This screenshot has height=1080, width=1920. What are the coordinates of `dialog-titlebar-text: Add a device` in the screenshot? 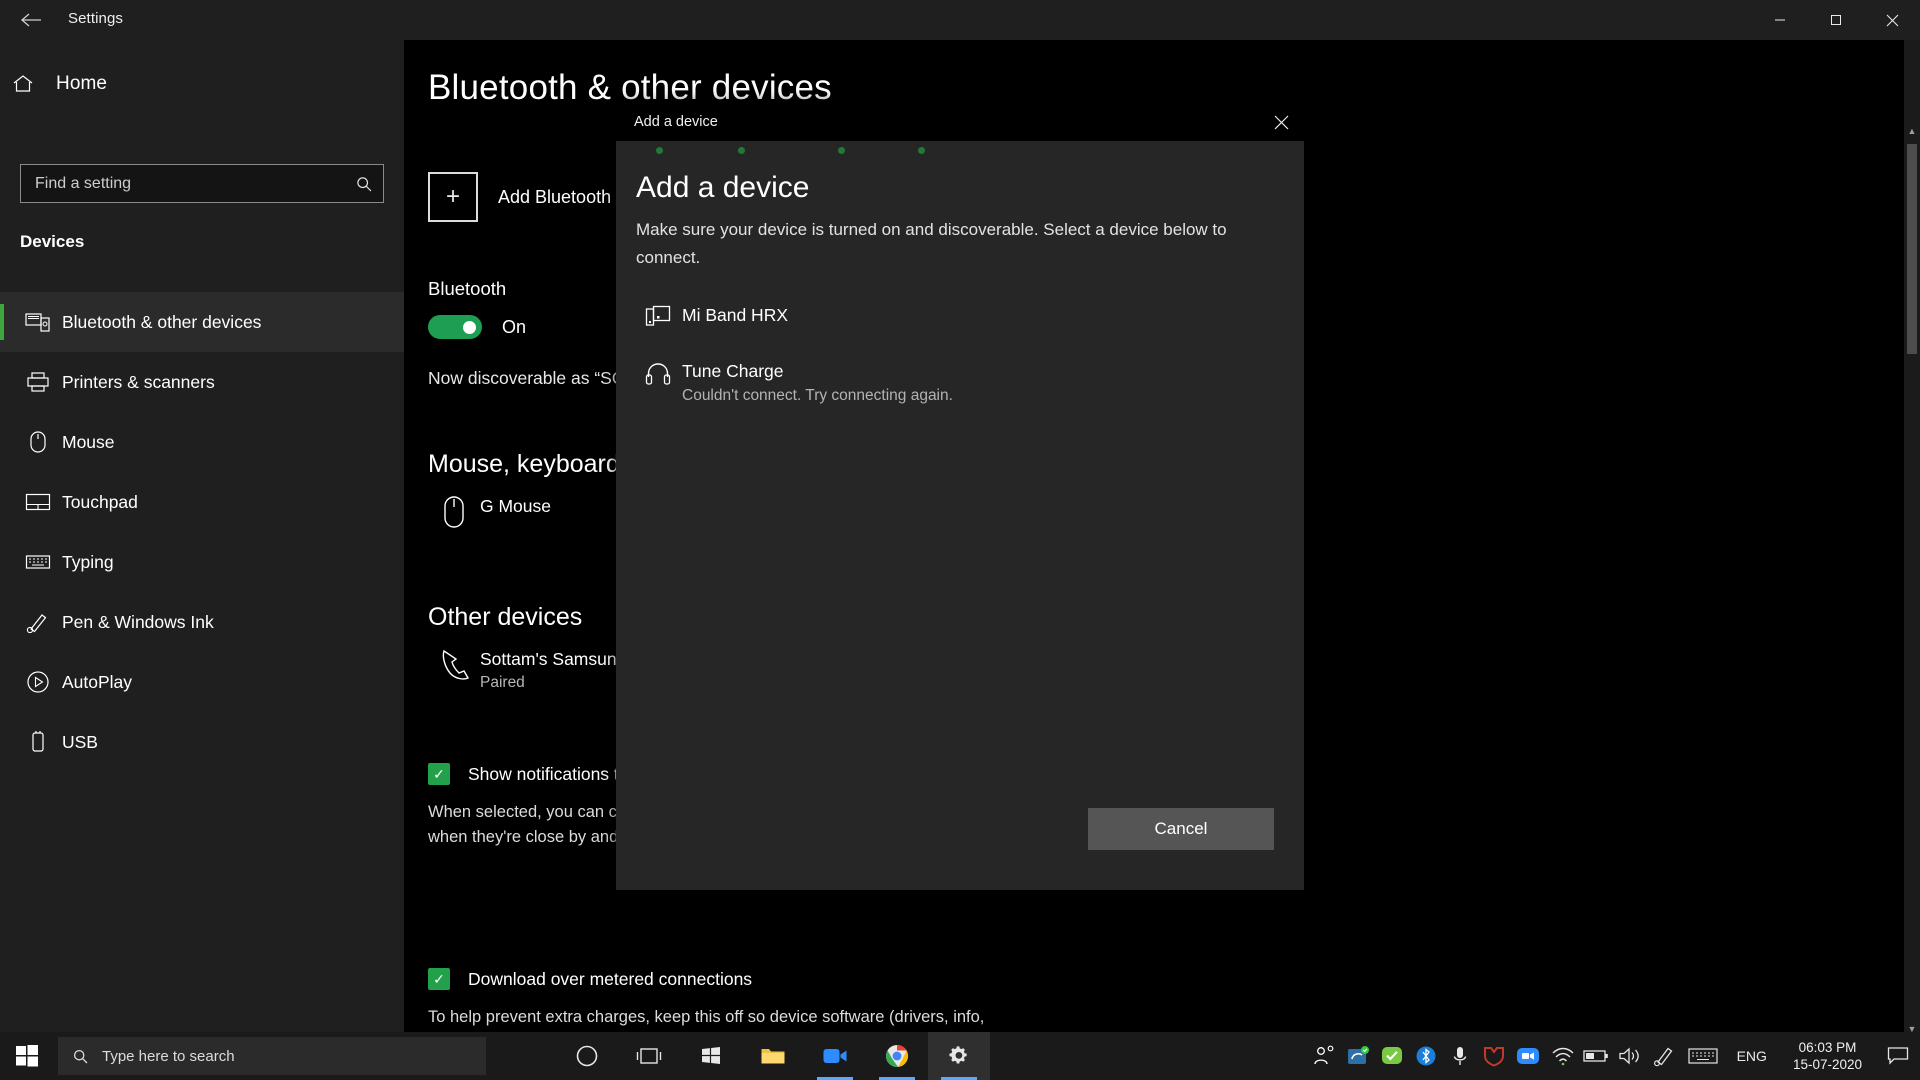 It's located at (676, 122).